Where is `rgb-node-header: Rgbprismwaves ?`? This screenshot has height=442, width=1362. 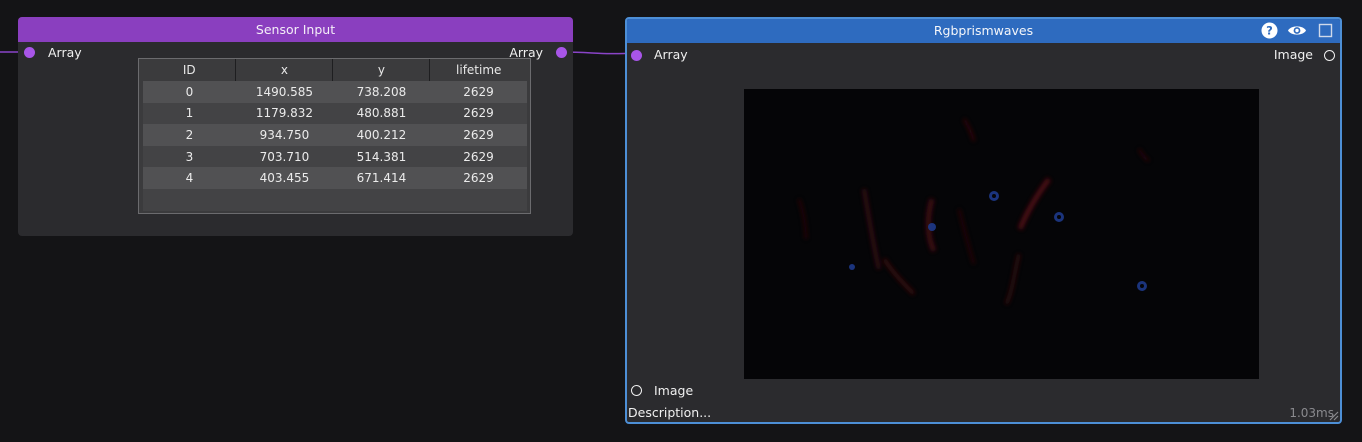 rgb-node-header: Rgbprismwaves ? is located at coordinates (983, 31).